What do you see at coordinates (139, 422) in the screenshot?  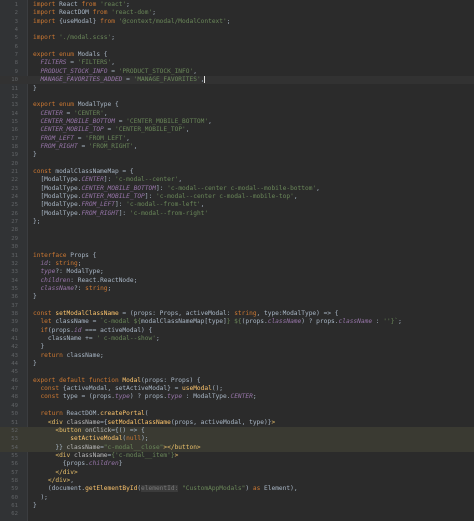 I see `code-token: setModalClassName` at bounding box center [139, 422].